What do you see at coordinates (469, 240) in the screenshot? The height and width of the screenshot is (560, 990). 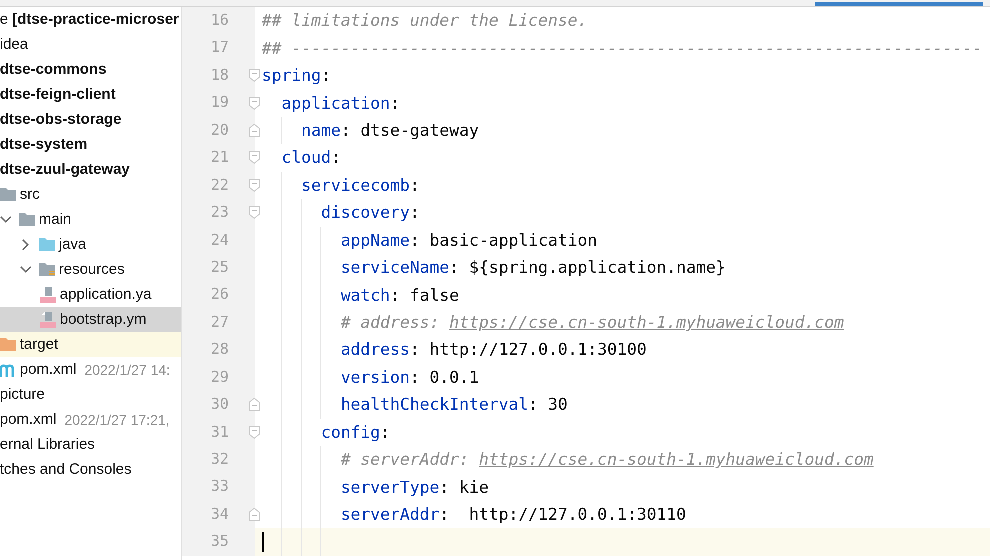 I see `code-line: appName: basic-application` at bounding box center [469, 240].